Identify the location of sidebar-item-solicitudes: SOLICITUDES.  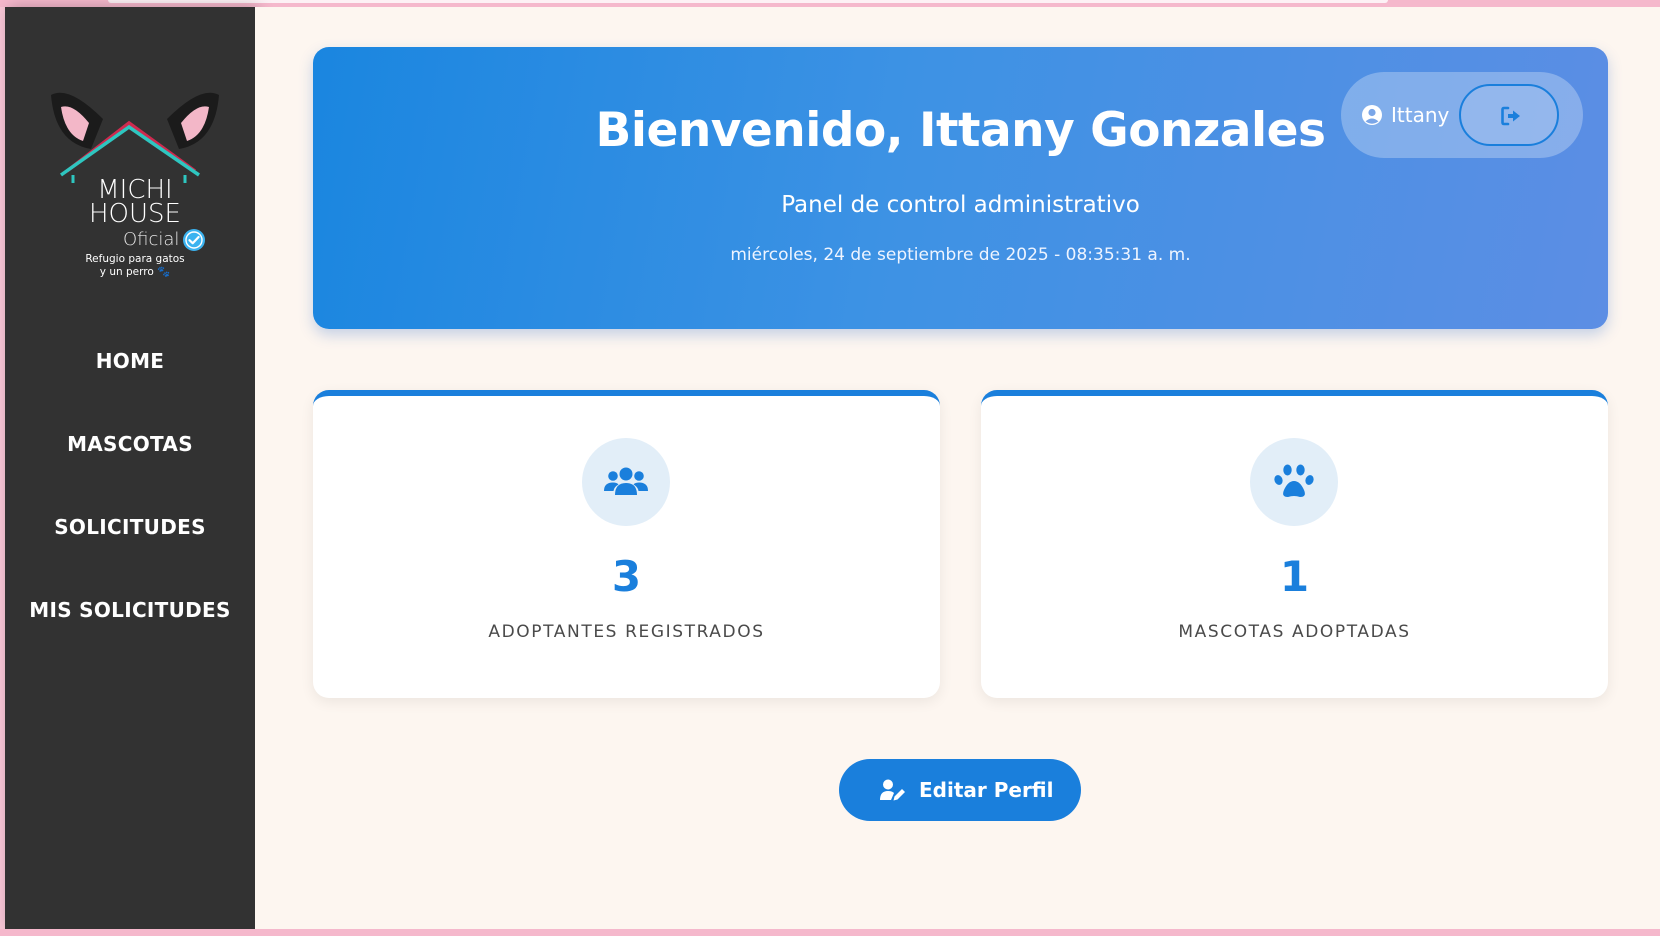
(130, 554).